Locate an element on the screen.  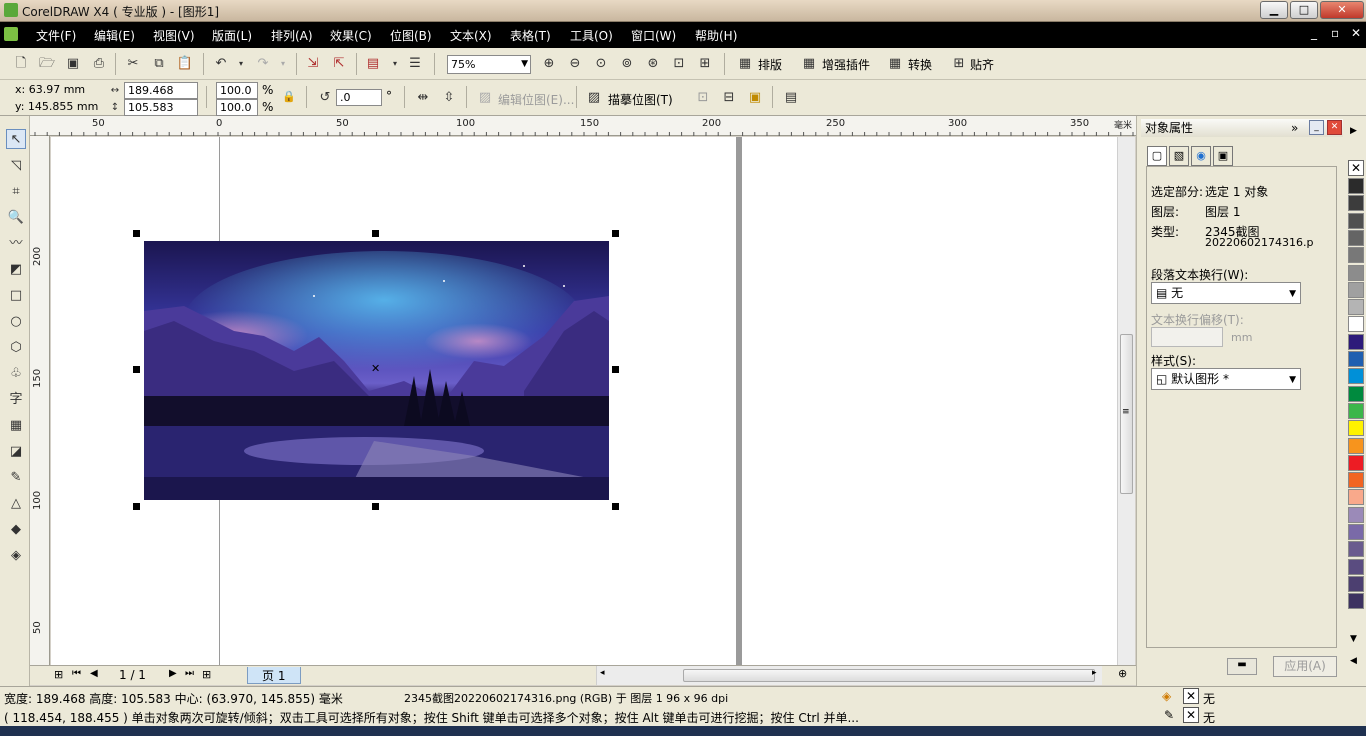
menu-file: 文件(F) is located at coordinates (56, 35).